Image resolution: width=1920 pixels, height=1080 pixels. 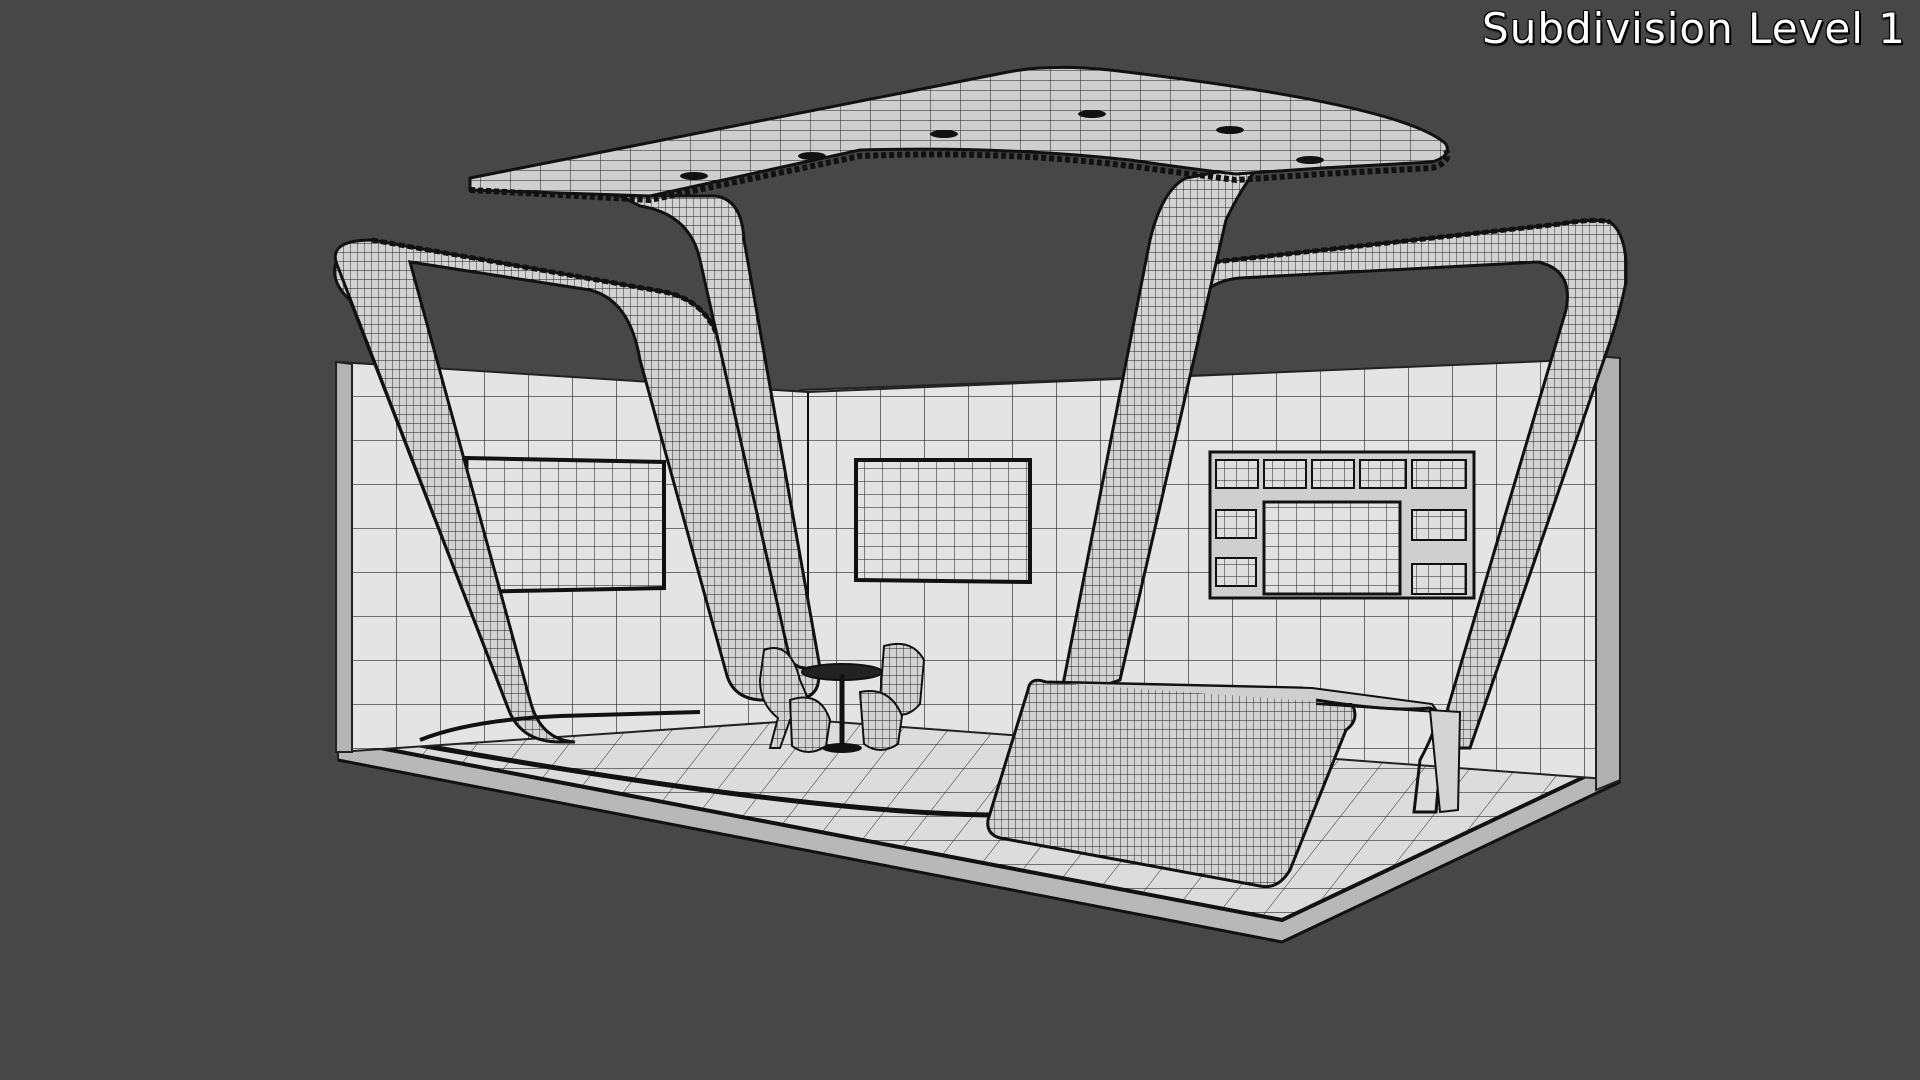 I want to click on ceiling-canopy, so click(x=959, y=134).